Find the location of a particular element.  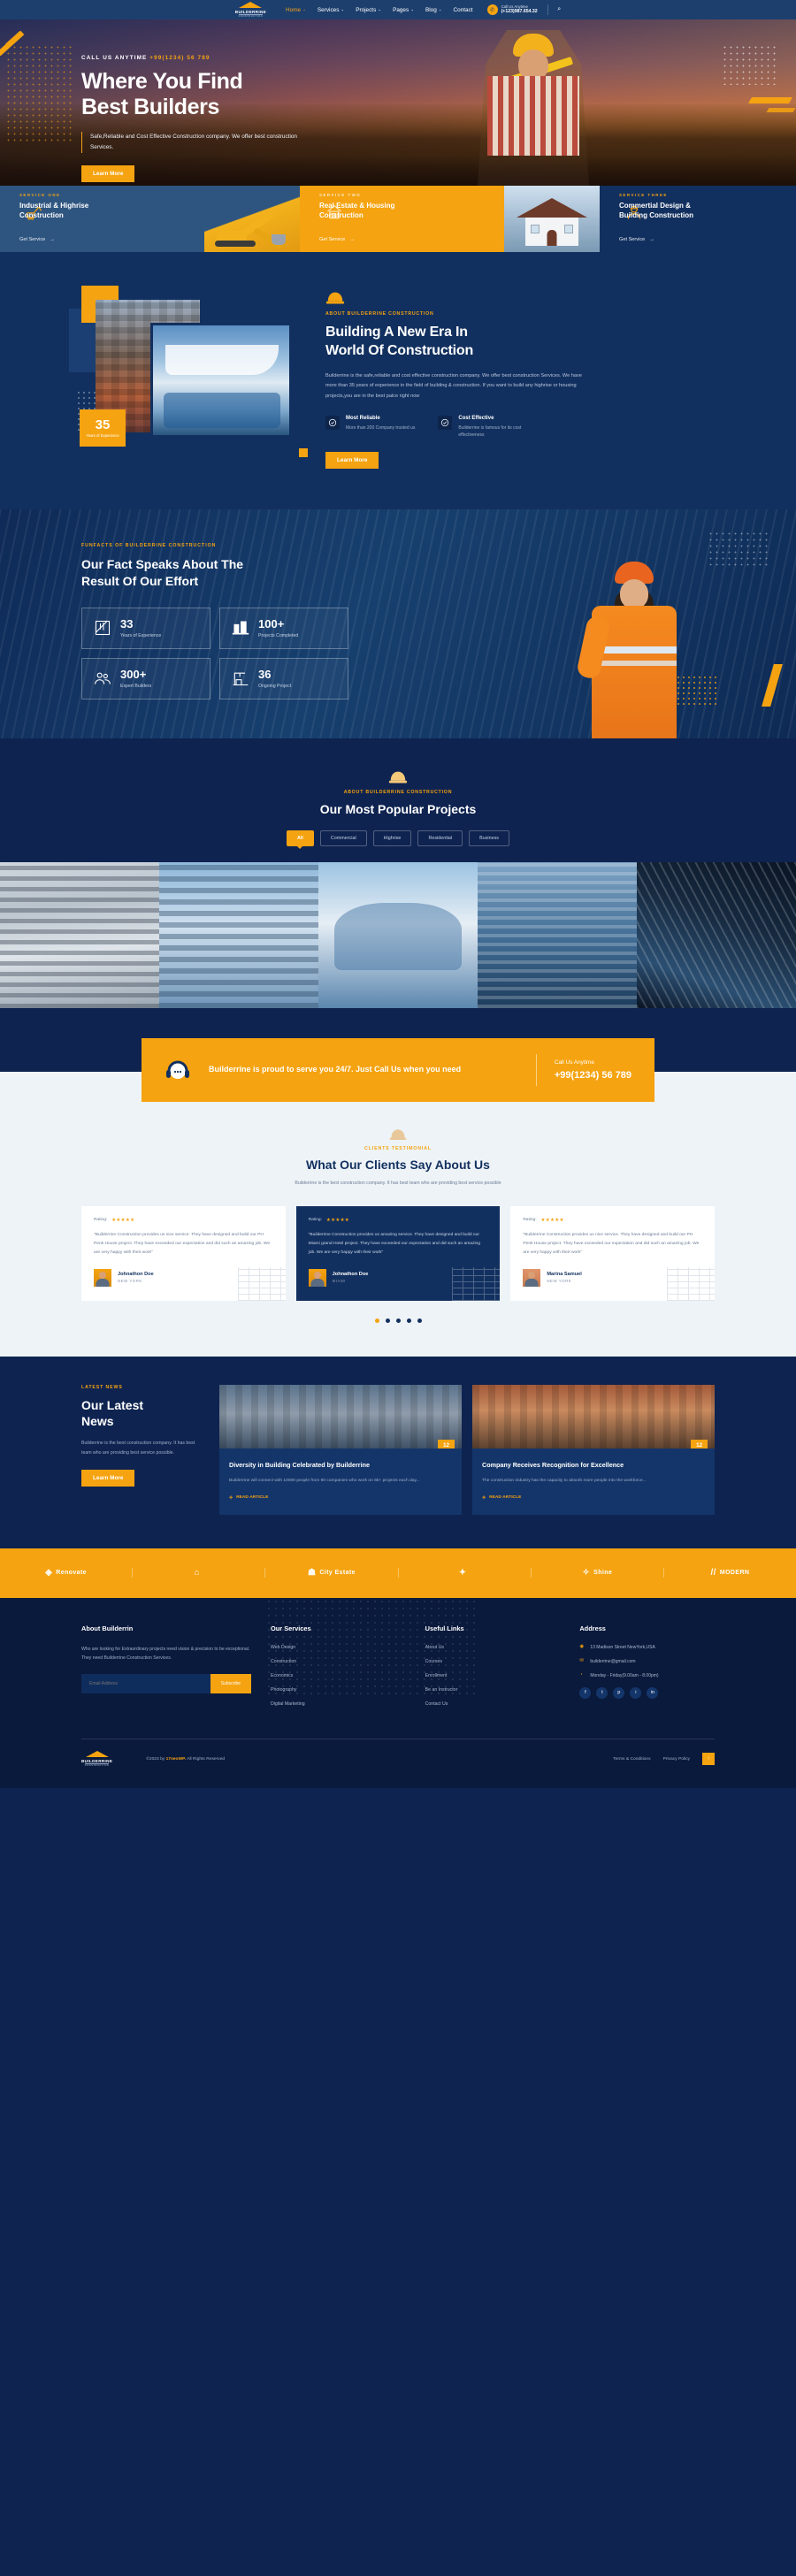

tab-business: Business is located at coordinates (489, 837).